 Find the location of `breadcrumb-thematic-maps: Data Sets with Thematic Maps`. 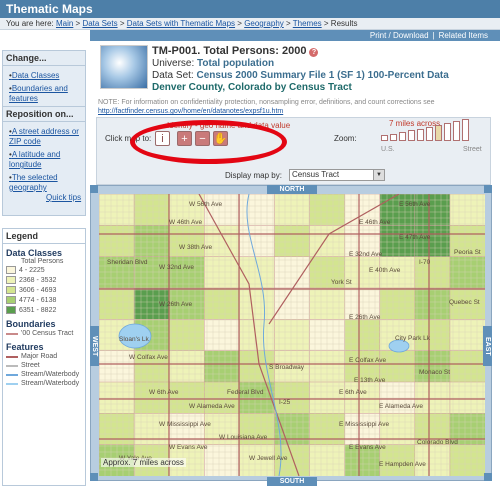

breadcrumb-thematic-maps: Data Sets with Thematic Maps is located at coordinates (181, 23).